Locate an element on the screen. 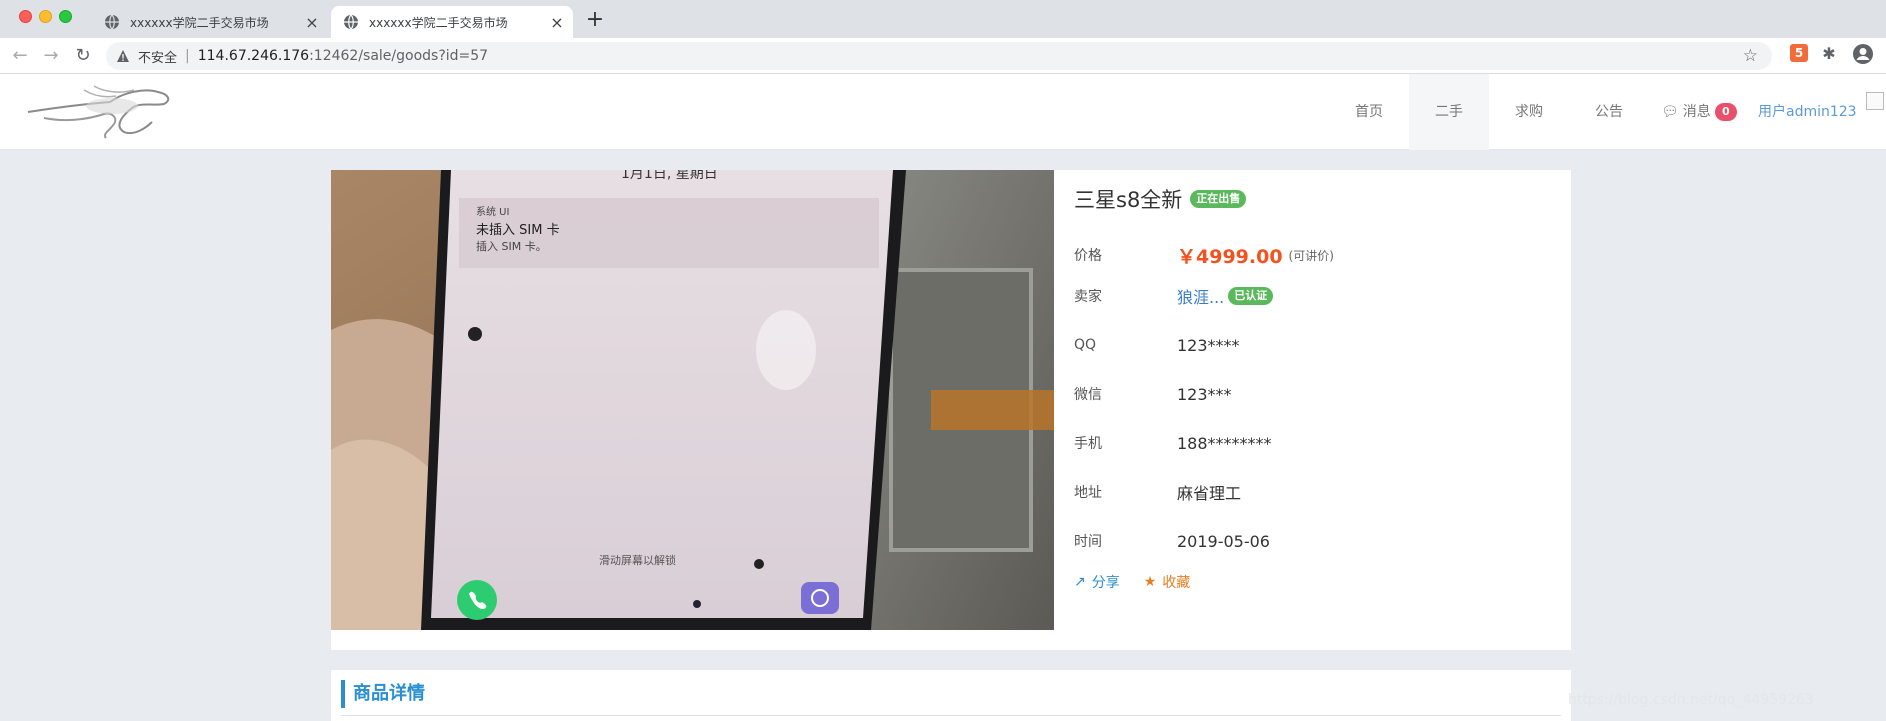  back-arrow-icon: ← is located at coordinates (20, 56).